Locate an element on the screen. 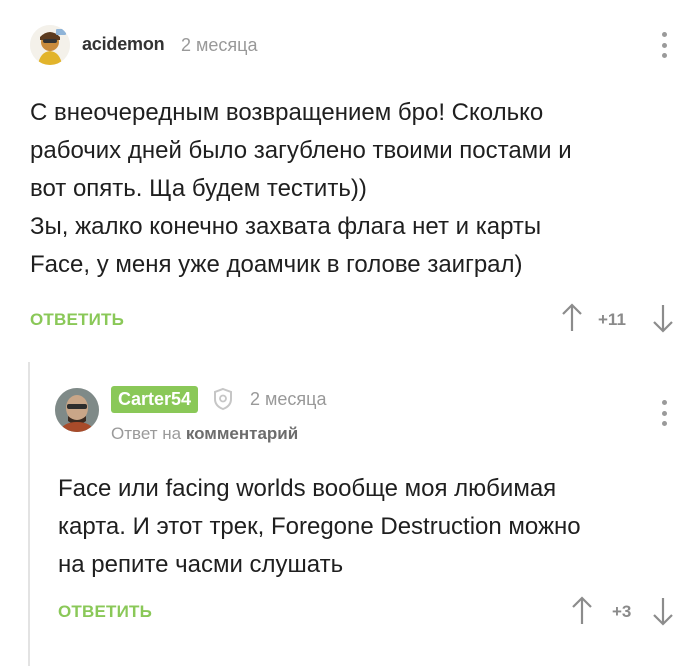 The height and width of the screenshot is (666, 700). avatar-cartoon-icon is located at coordinates (50, 45).